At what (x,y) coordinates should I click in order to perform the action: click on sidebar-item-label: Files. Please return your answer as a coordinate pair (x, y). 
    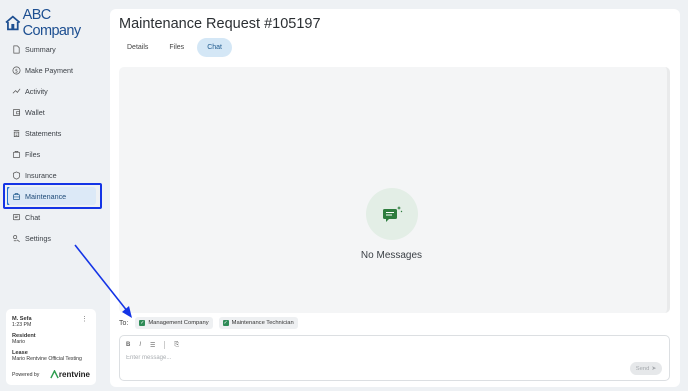
    Looking at the image, I should click on (33, 154).